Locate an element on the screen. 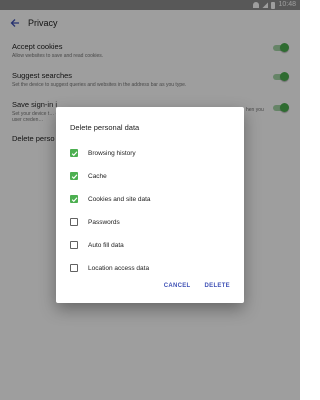 The height and width of the screenshot is (400, 320). option-label: Location access data is located at coordinates (119, 268).